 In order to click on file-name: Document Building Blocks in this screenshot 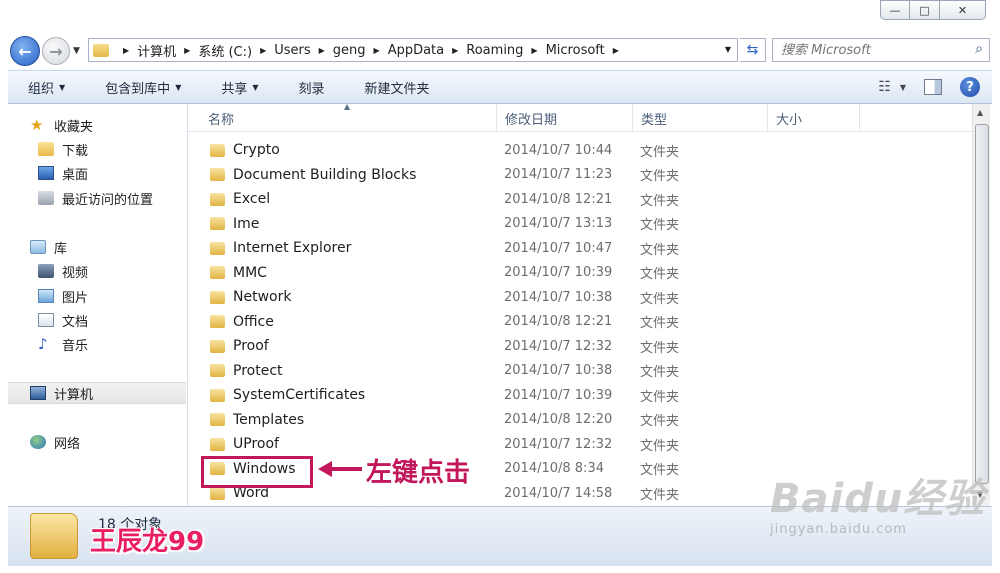, I will do `click(325, 174)`.